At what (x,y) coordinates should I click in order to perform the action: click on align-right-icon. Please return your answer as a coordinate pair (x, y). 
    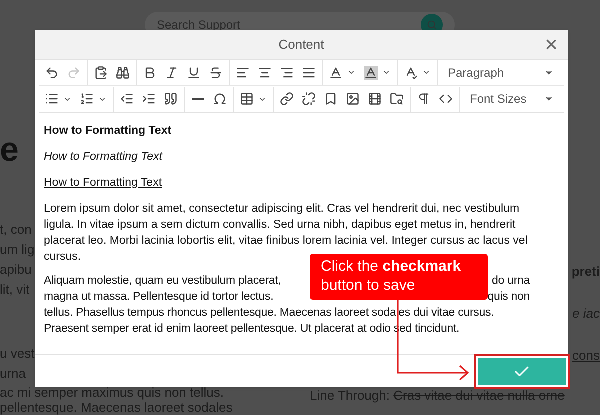
    Looking at the image, I should click on (287, 73).